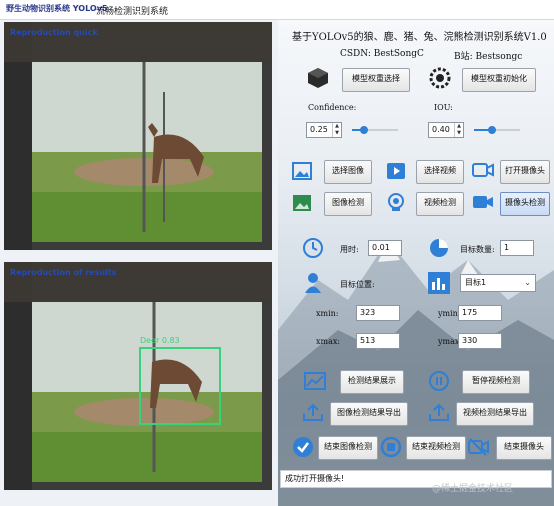  Describe the element at coordinates (527, 283) in the screenshot. I see `chevron-down-icon: ⌄` at that location.